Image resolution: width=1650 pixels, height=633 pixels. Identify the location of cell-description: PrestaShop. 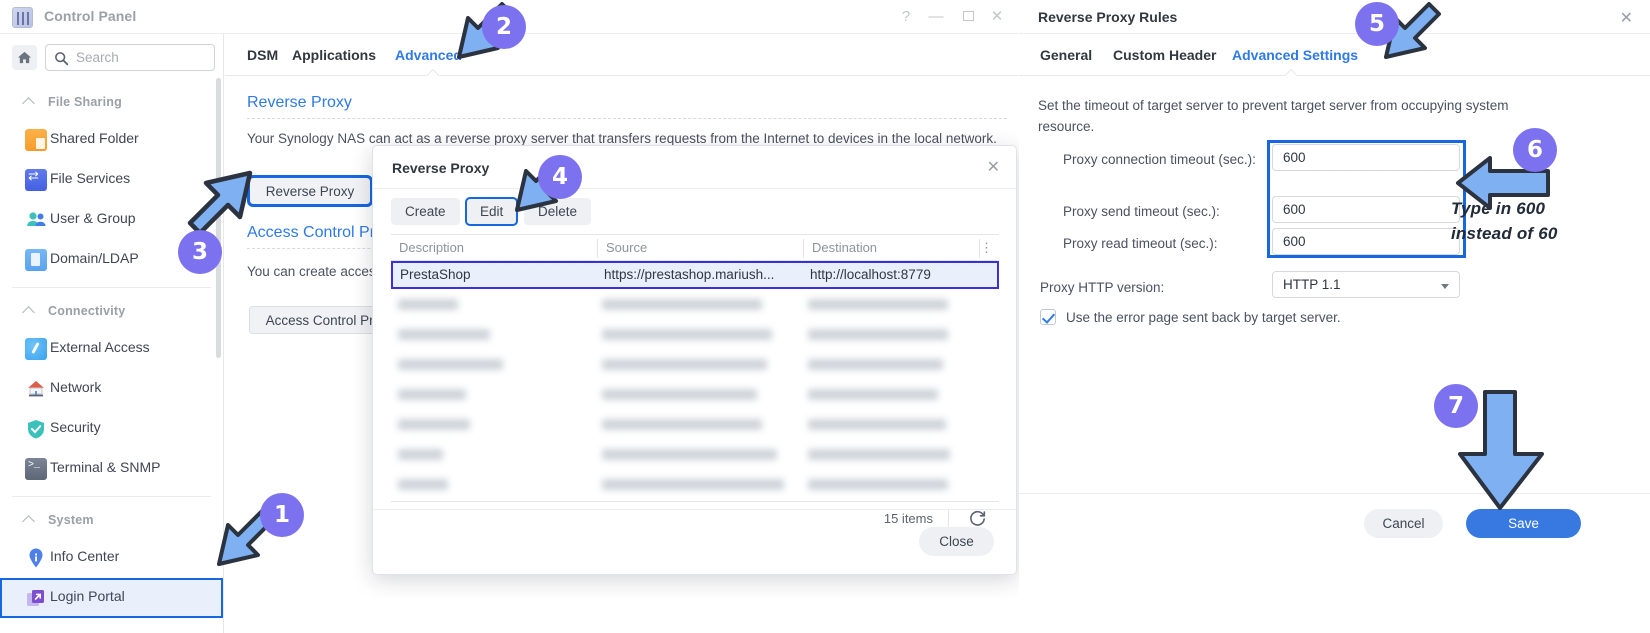
(435, 274).